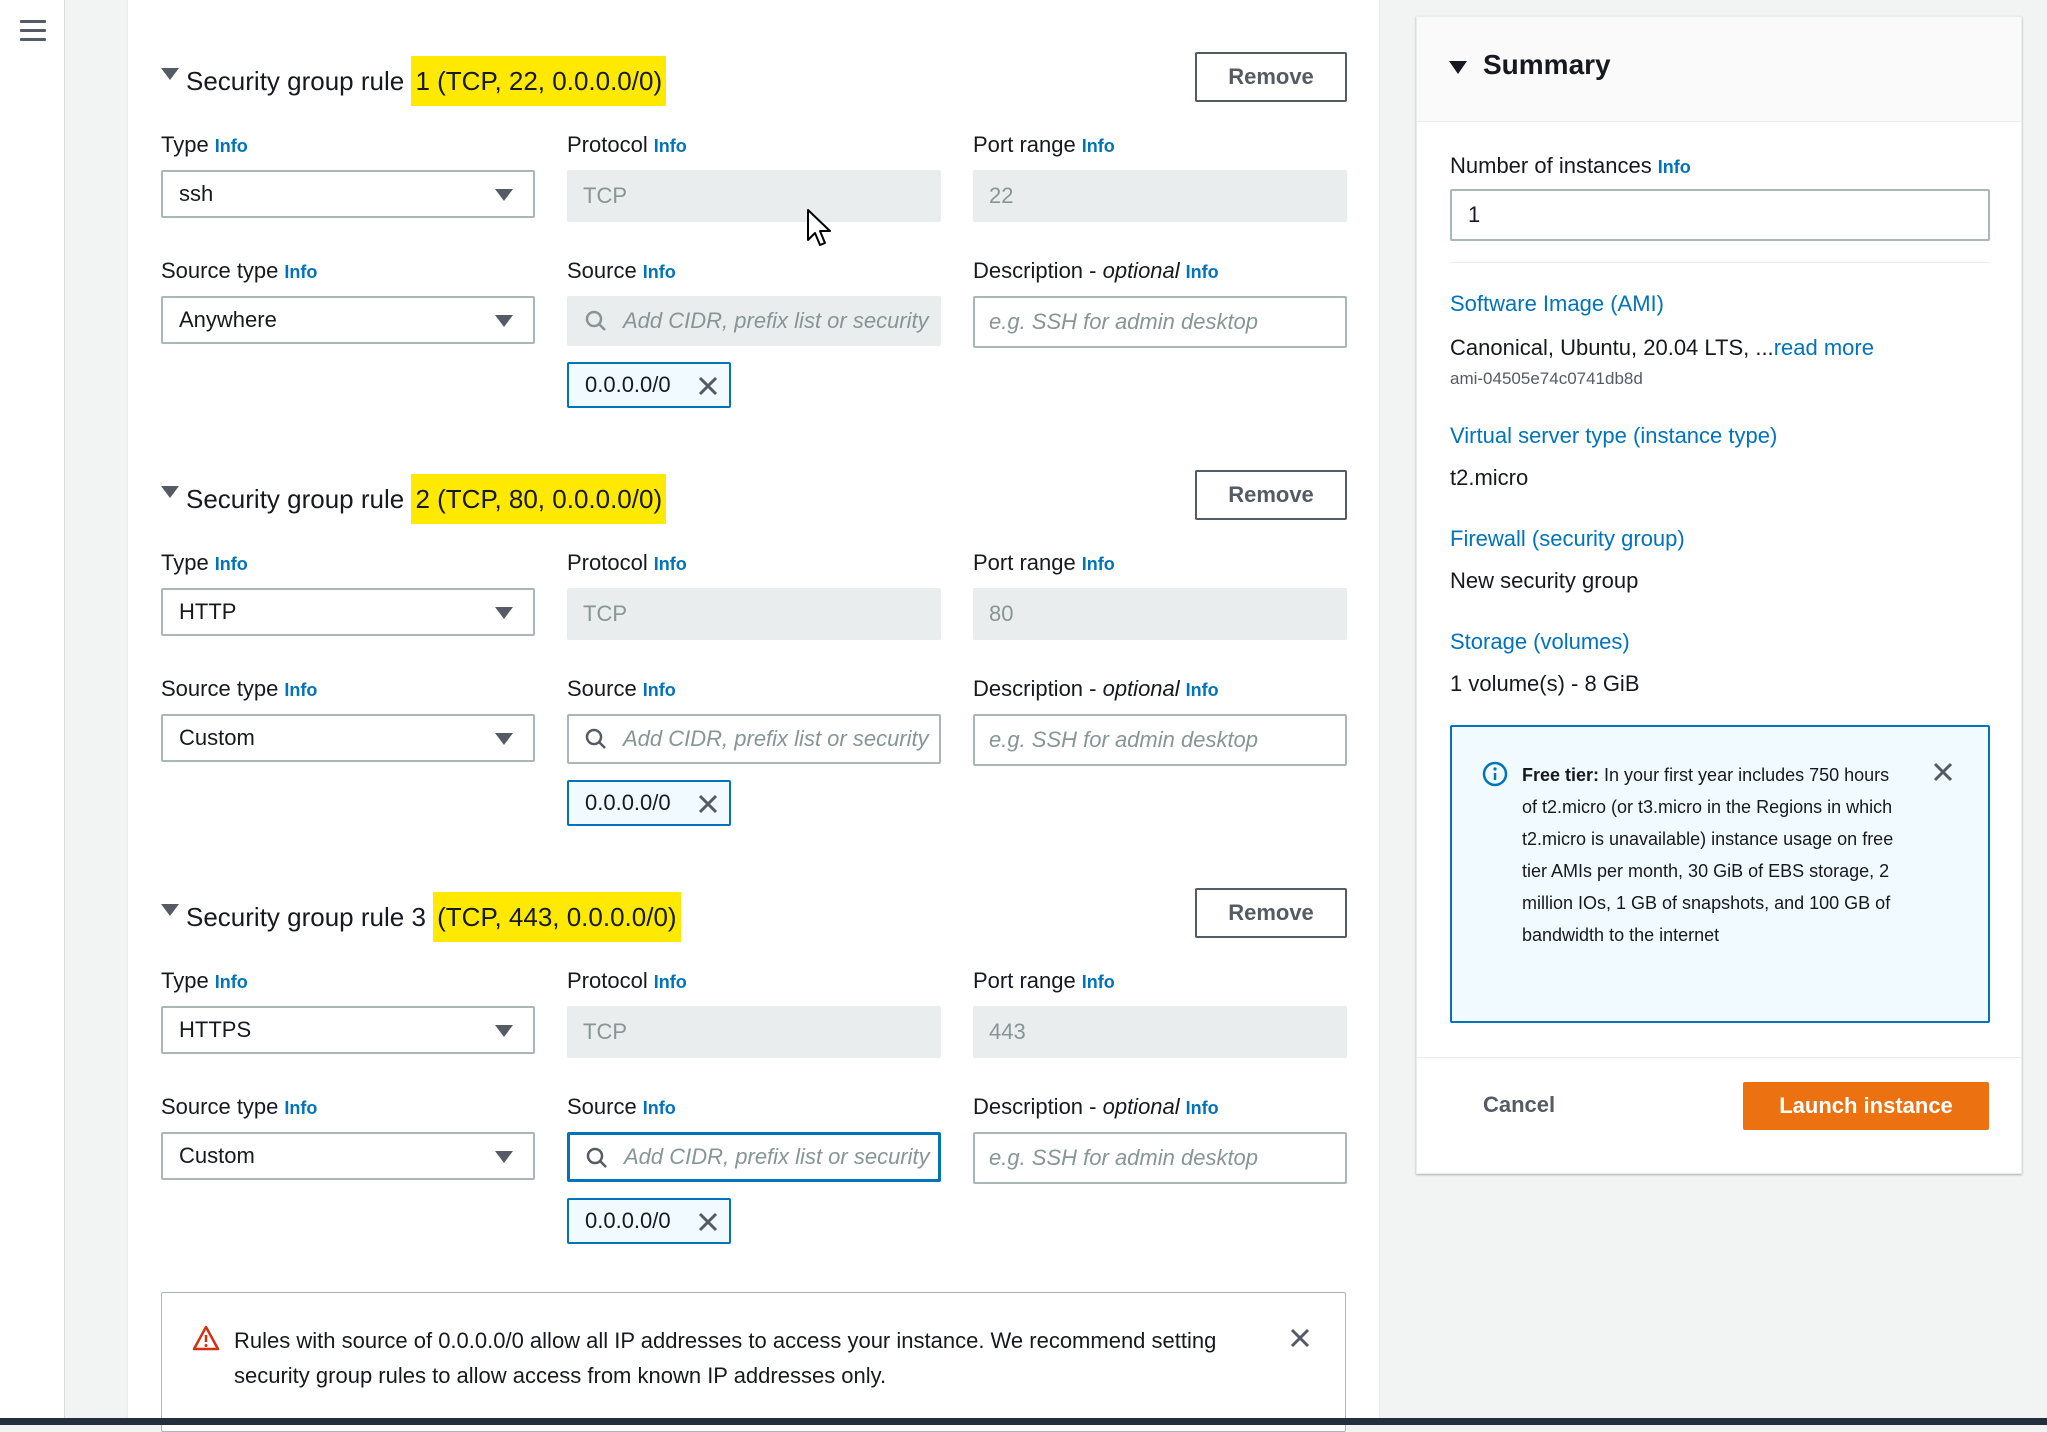  I want to click on port-range-input: 22, so click(1160, 196).